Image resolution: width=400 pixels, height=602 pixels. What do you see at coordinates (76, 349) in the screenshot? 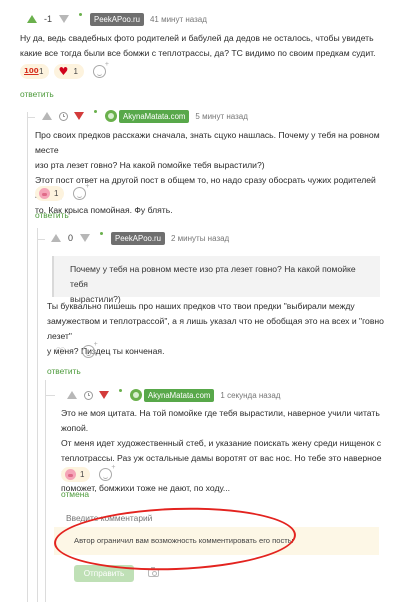
I see `reactions-bar: ♡` at bounding box center [76, 349].